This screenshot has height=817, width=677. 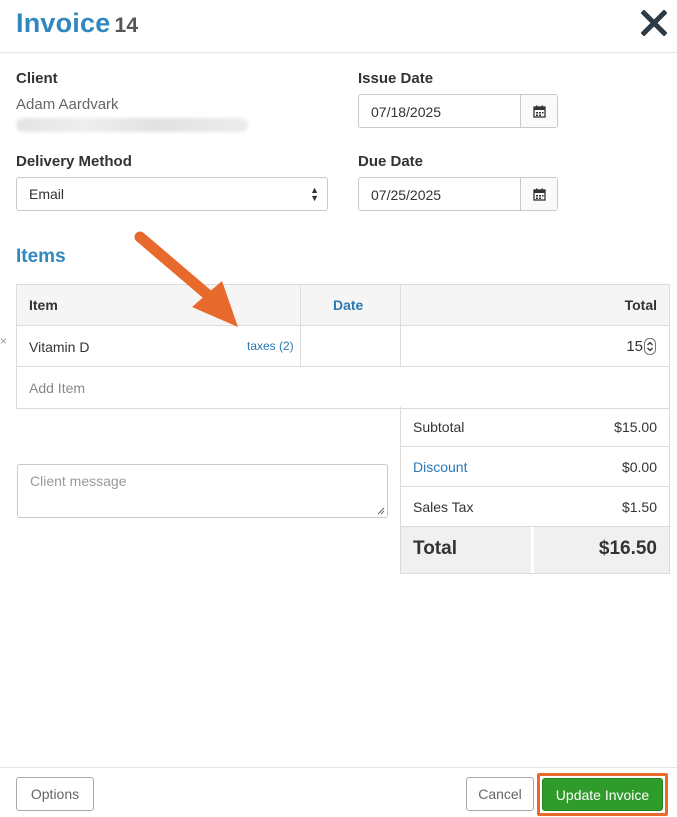 I want to click on cancel-button: Cancel, so click(x=500, y=794).